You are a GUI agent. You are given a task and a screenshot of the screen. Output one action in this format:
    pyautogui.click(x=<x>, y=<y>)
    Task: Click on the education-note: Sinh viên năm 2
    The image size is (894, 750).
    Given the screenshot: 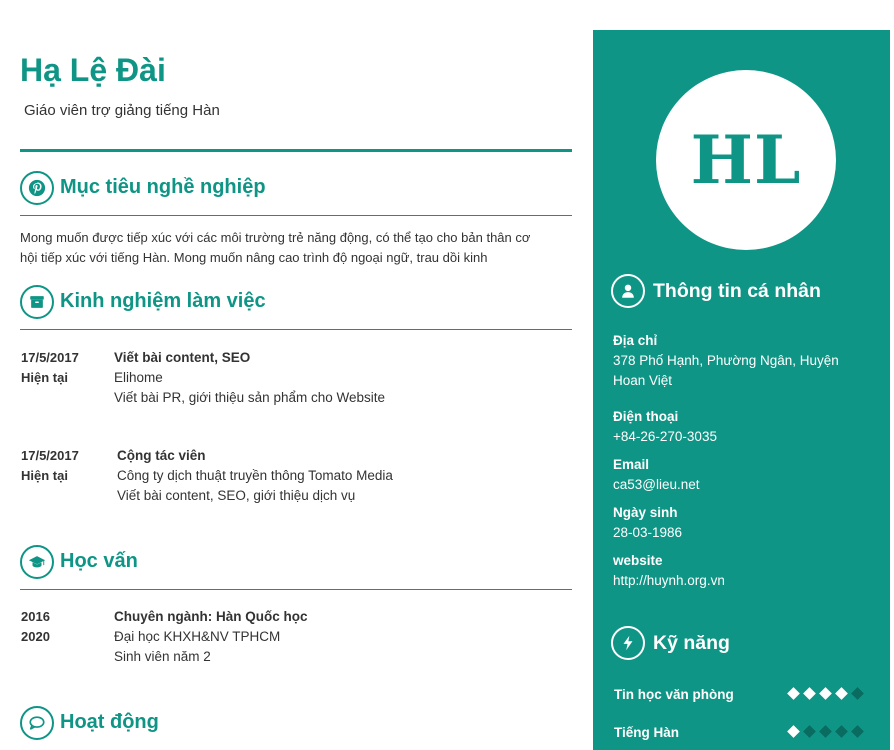 What is the action you would take?
    pyautogui.click(x=162, y=656)
    